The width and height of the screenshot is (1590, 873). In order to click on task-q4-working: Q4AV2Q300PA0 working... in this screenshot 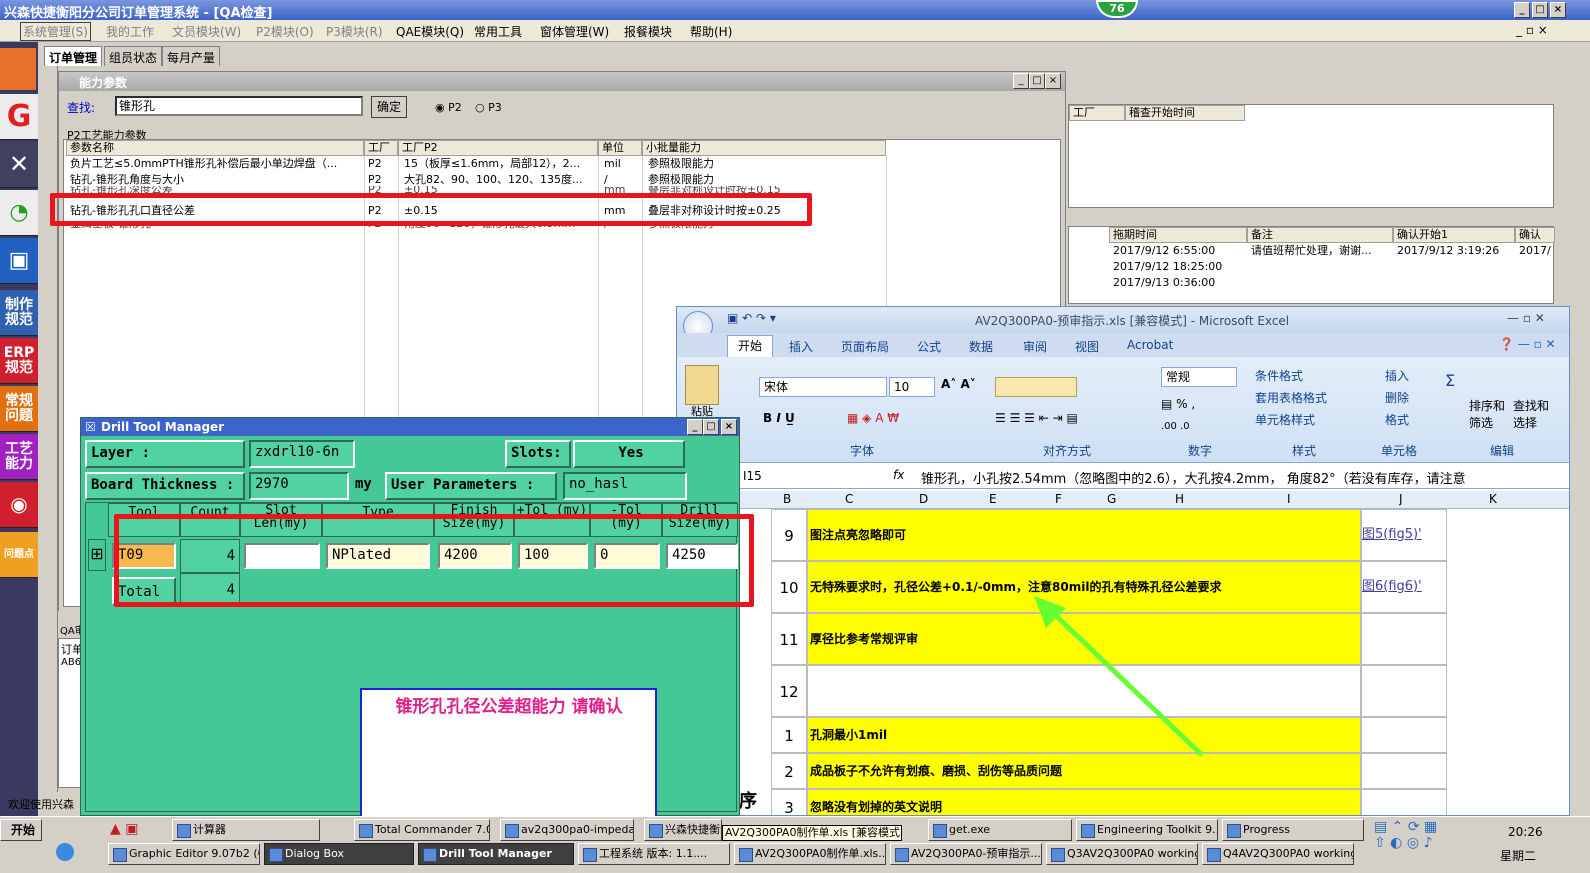, I will do `click(1278, 854)`.